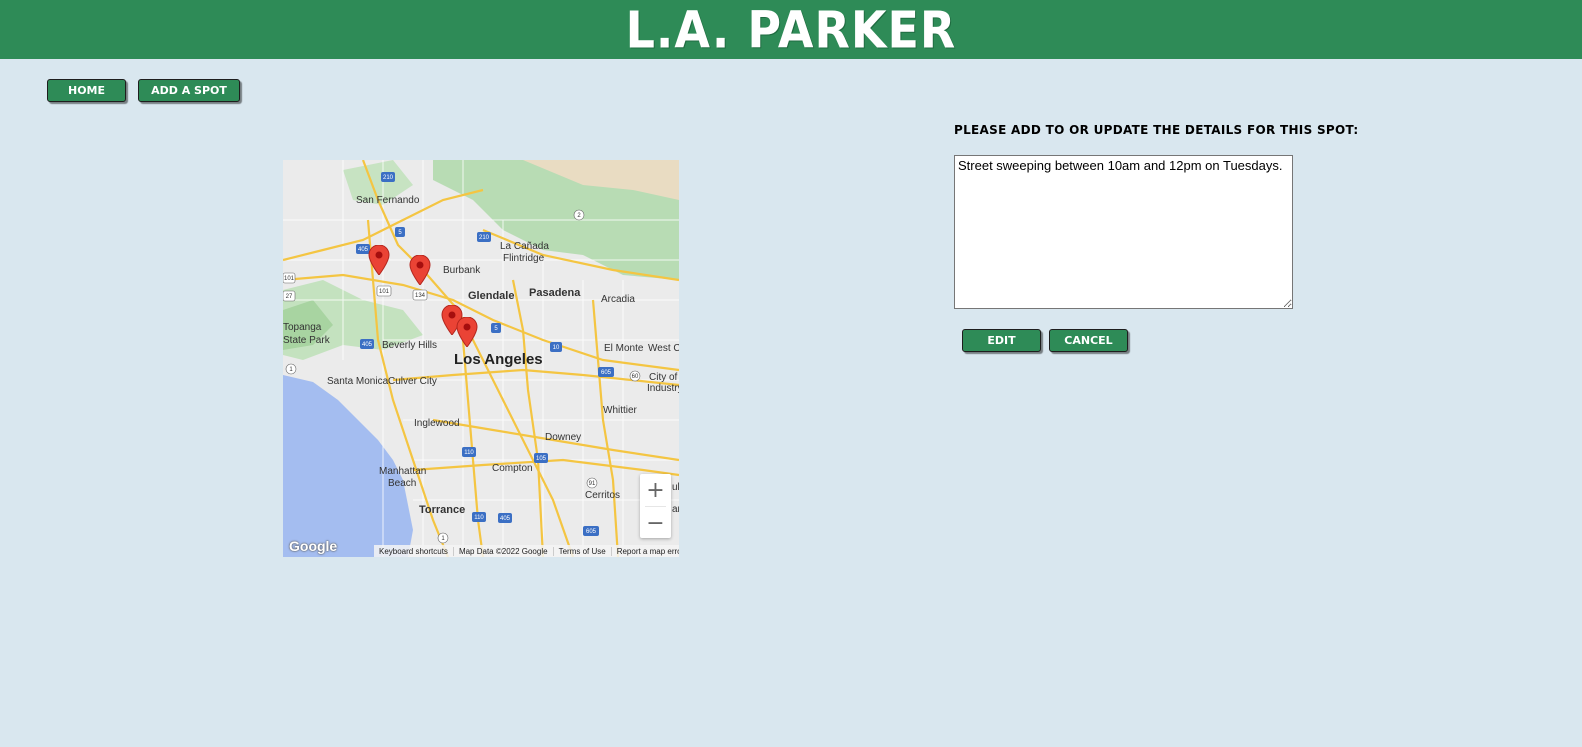  What do you see at coordinates (655, 523) in the screenshot?
I see `zoom-out-button: −` at bounding box center [655, 523].